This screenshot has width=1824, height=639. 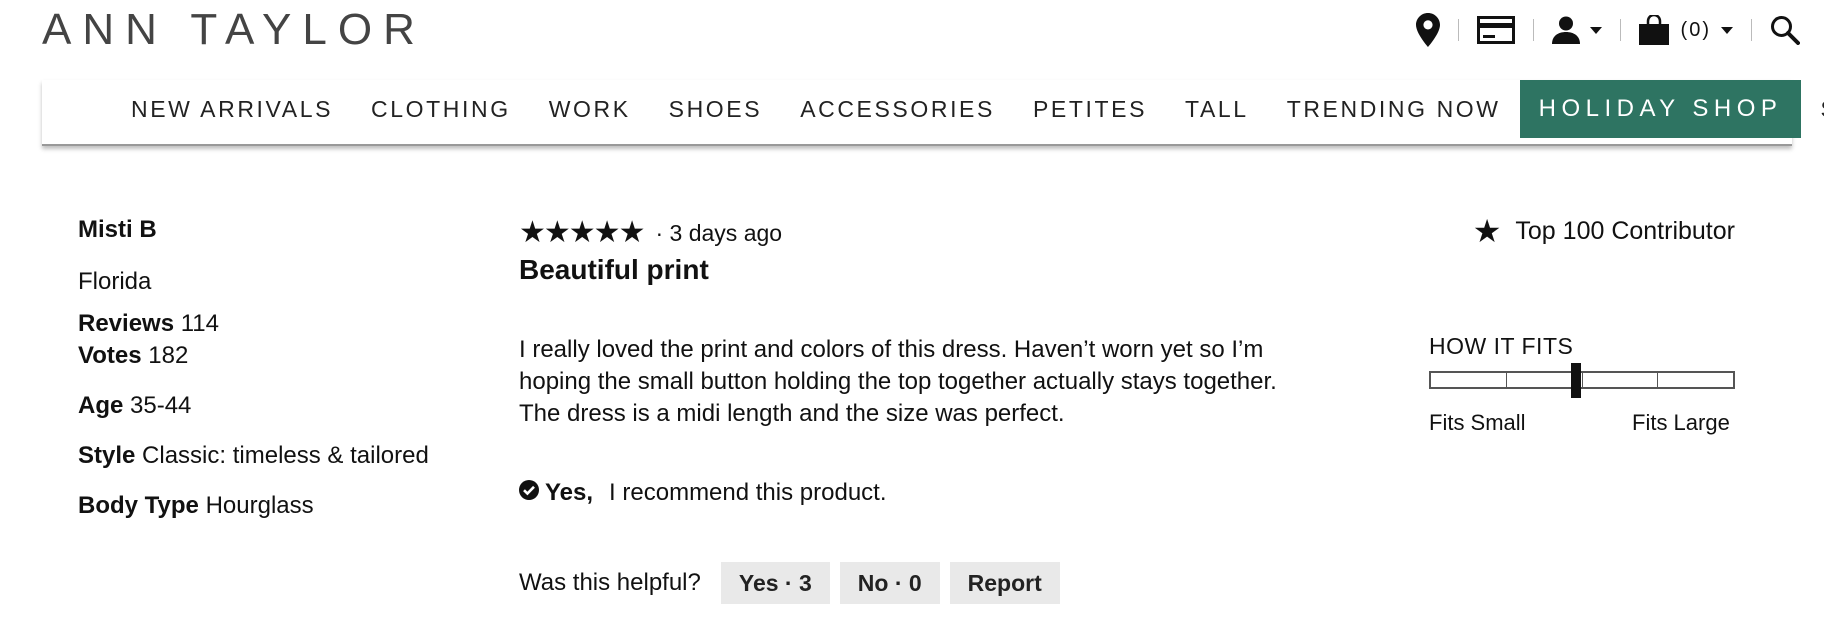 What do you see at coordinates (1625, 230) in the screenshot?
I see `badge-label: Top 100 Contributor` at bounding box center [1625, 230].